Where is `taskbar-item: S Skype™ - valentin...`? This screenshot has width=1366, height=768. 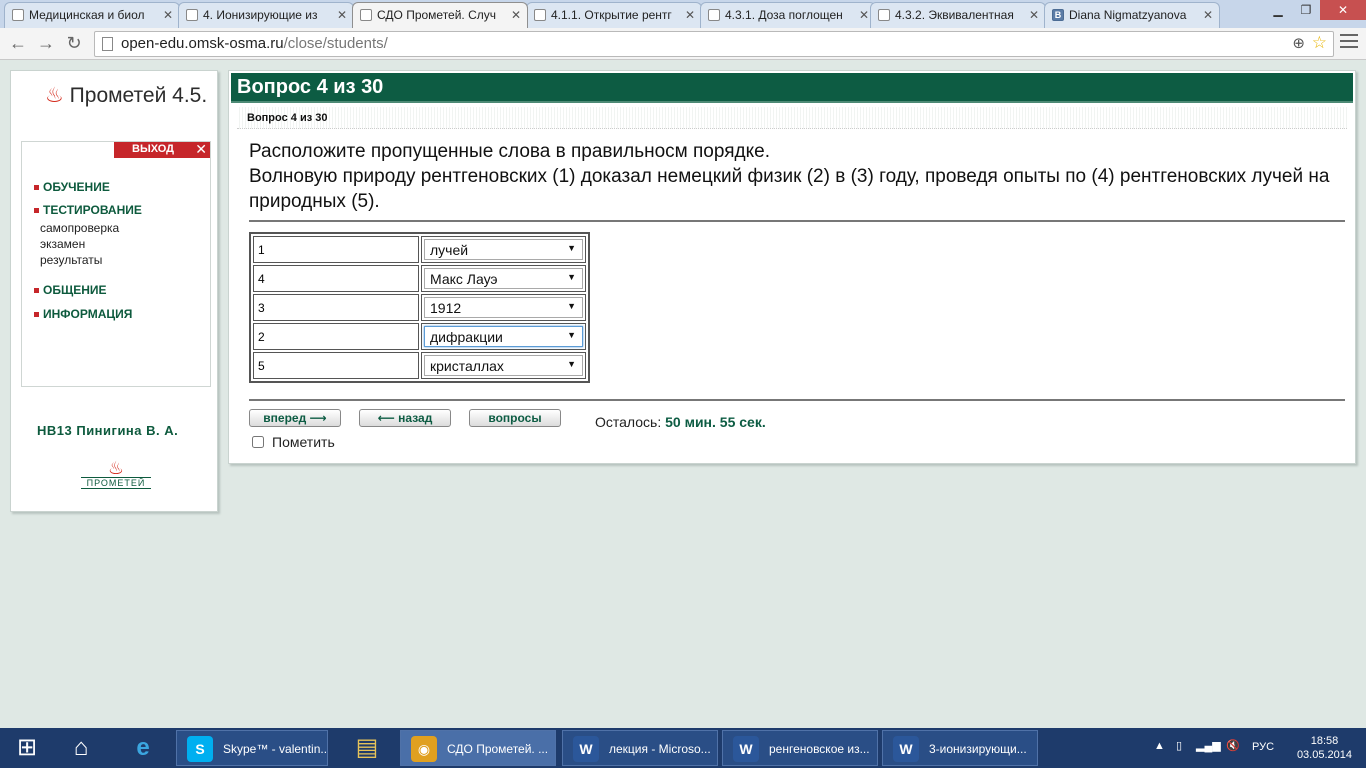 taskbar-item: S Skype™ - valentin... is located at coordinates (252, 748).